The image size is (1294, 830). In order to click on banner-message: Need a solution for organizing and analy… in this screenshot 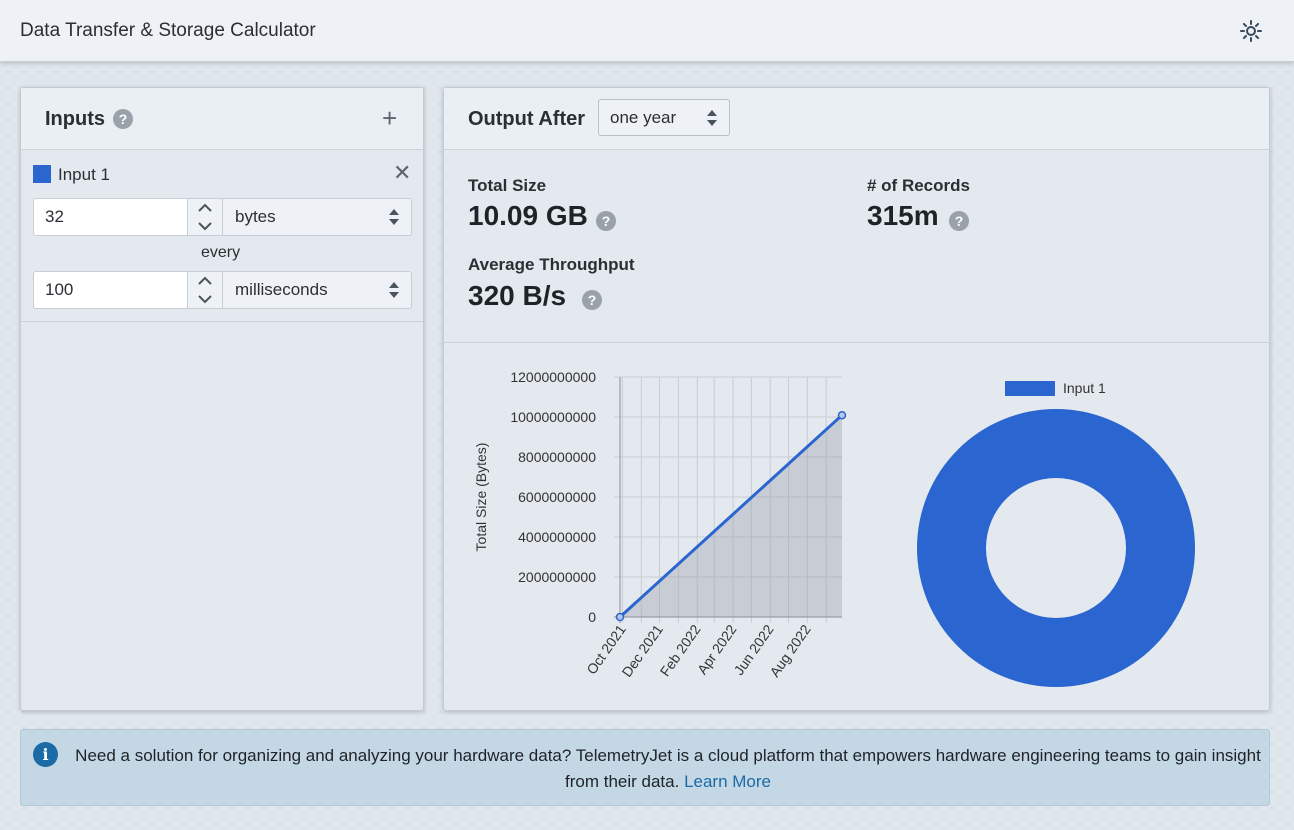, I will do `click(668, 768)`.